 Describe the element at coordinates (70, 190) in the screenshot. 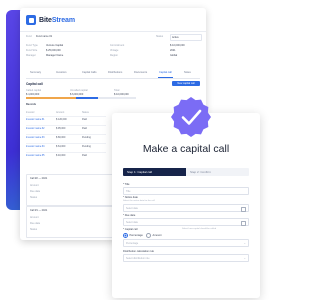

I see `call-card: Call #2 — 2021 Amount Due date Status` at that location.